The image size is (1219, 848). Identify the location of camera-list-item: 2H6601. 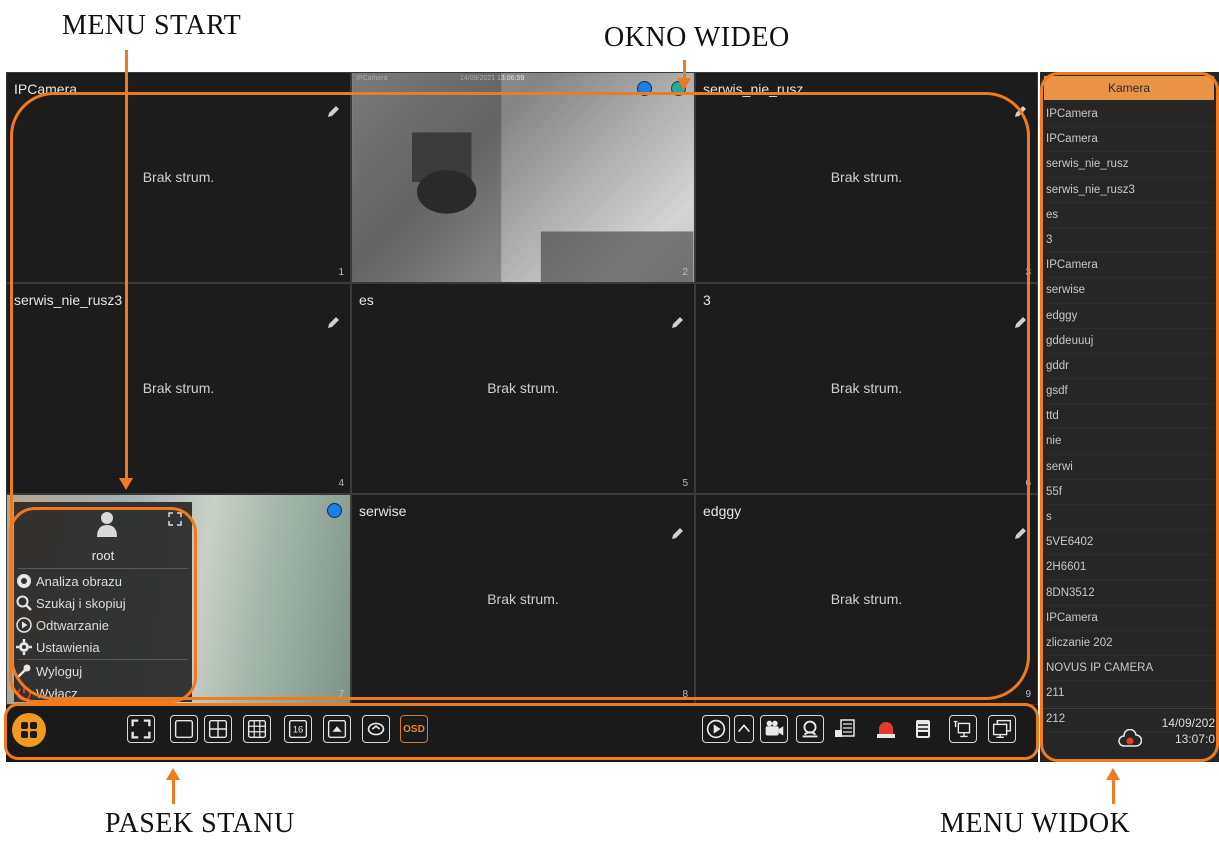
(1130, 568).